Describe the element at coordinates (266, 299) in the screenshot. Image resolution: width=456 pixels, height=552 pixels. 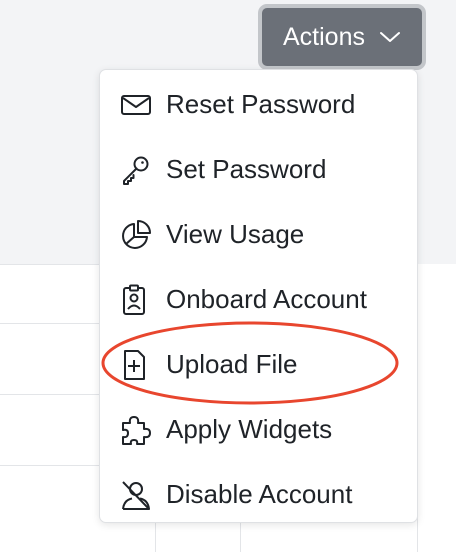
I see `menu-item-label: Onboard Account` at that location.